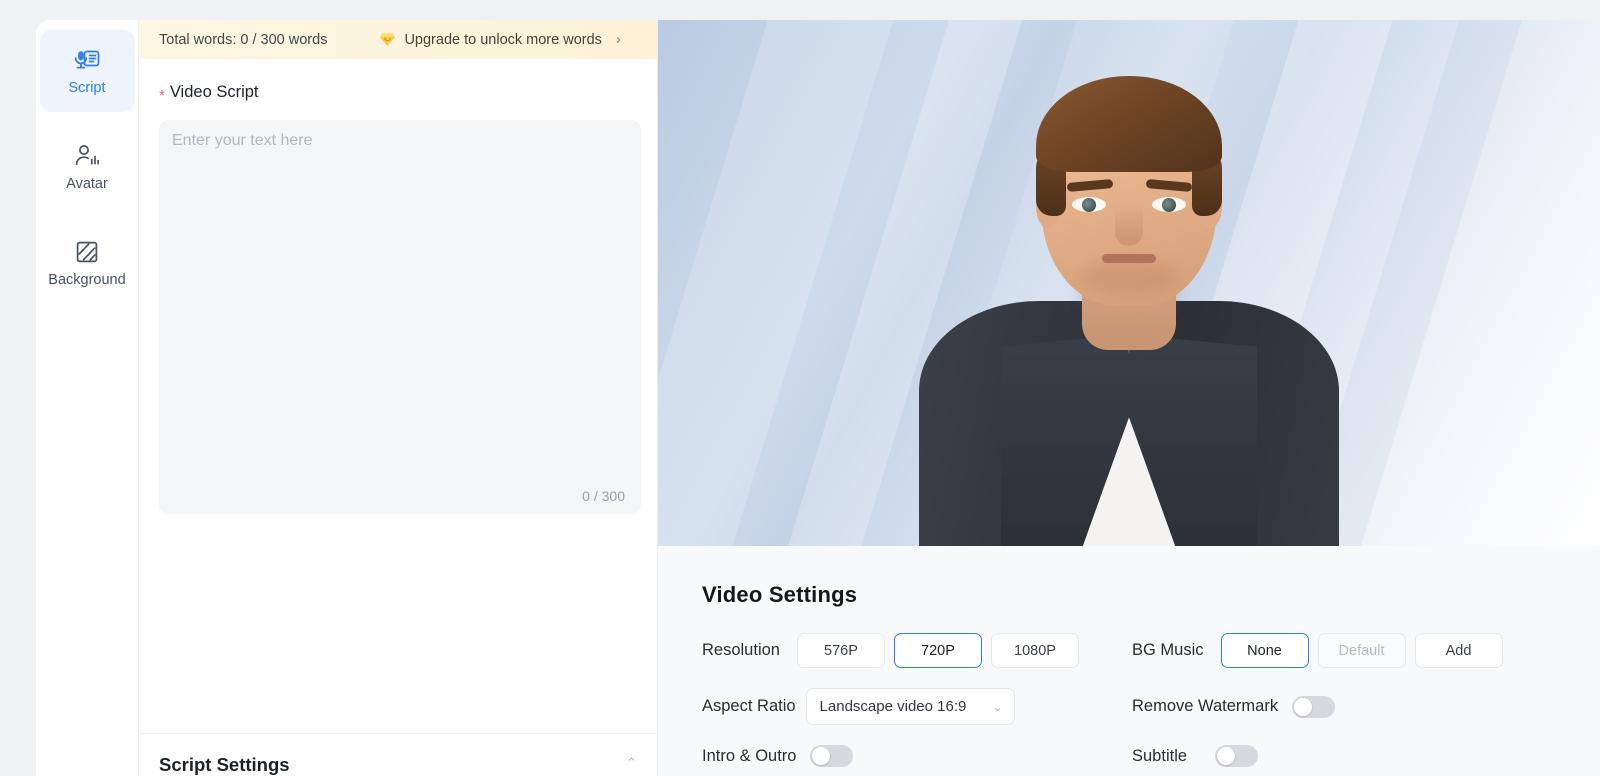  I want to click on intro-outro-row: Intro & Outro, so click(917, 756).